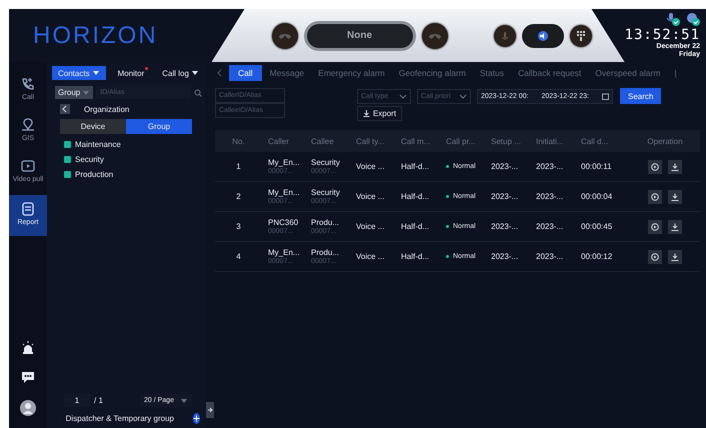  What do you see at coordinates (596, 256) in the screenshot?
I see `table-cell-text: 00:00:12` at bounding box center [596, 256].